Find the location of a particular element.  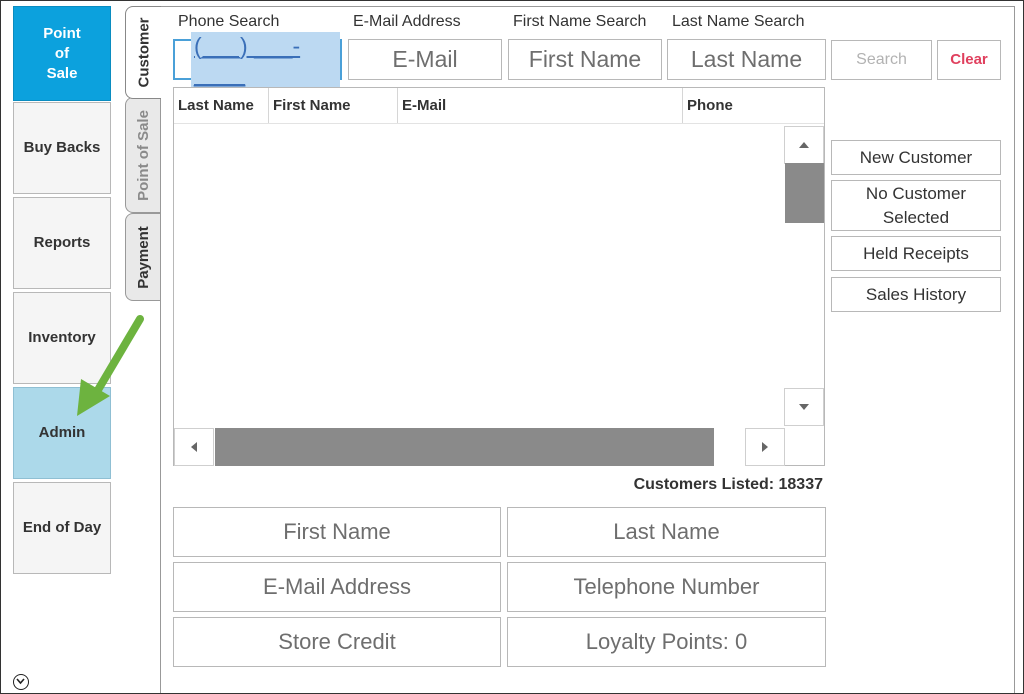

nav-inventory-label: Inventory is located at coordinates (62, 337).